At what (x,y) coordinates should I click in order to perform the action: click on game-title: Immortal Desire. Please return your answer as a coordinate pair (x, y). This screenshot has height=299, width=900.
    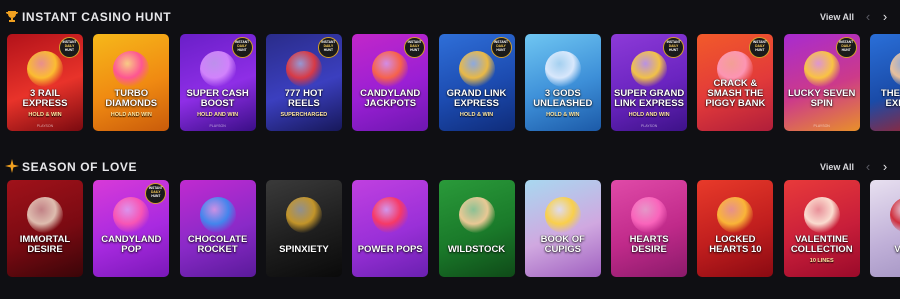
    Looking at the image, I should click on (45, 244).